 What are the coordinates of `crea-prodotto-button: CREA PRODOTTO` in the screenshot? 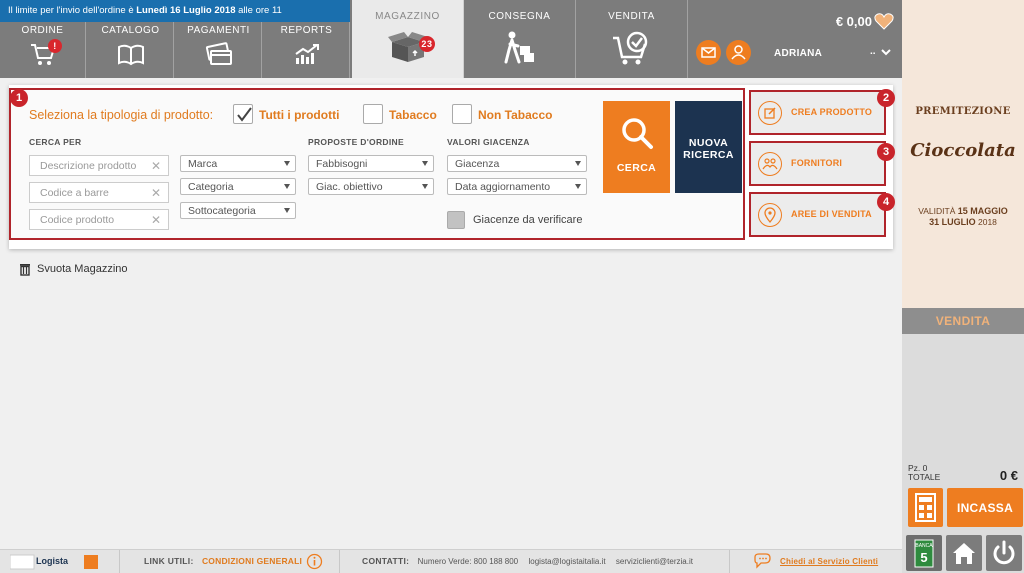 It's located at (817, 112).